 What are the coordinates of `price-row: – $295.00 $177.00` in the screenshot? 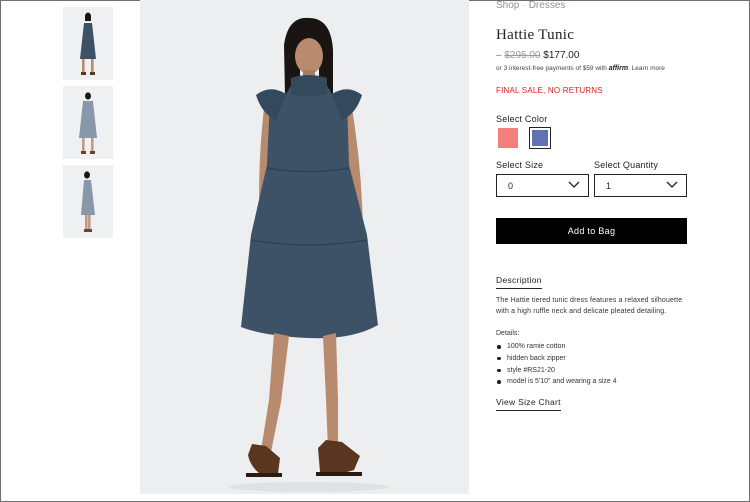 It's located at (537, 55).